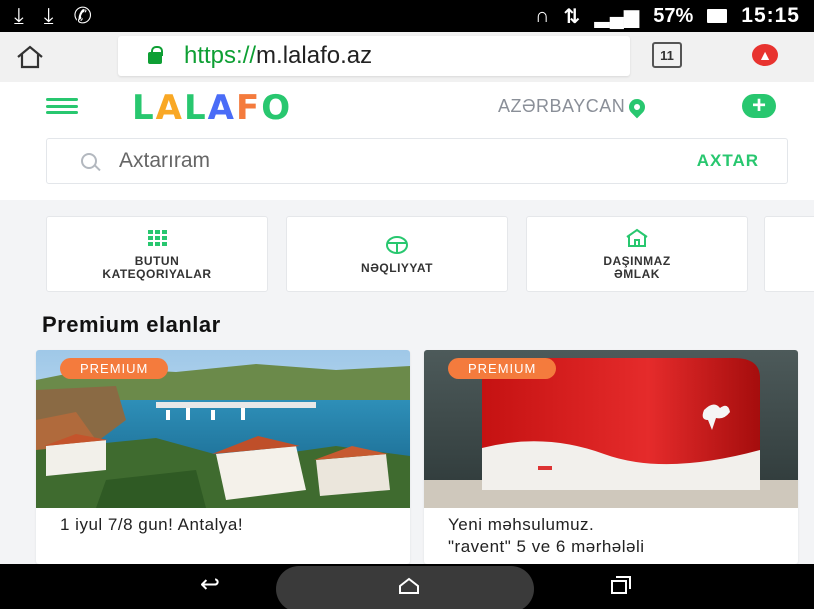  Describe the element at coordinates (789, 254) in the screenshot. I see `category-more` at that location.